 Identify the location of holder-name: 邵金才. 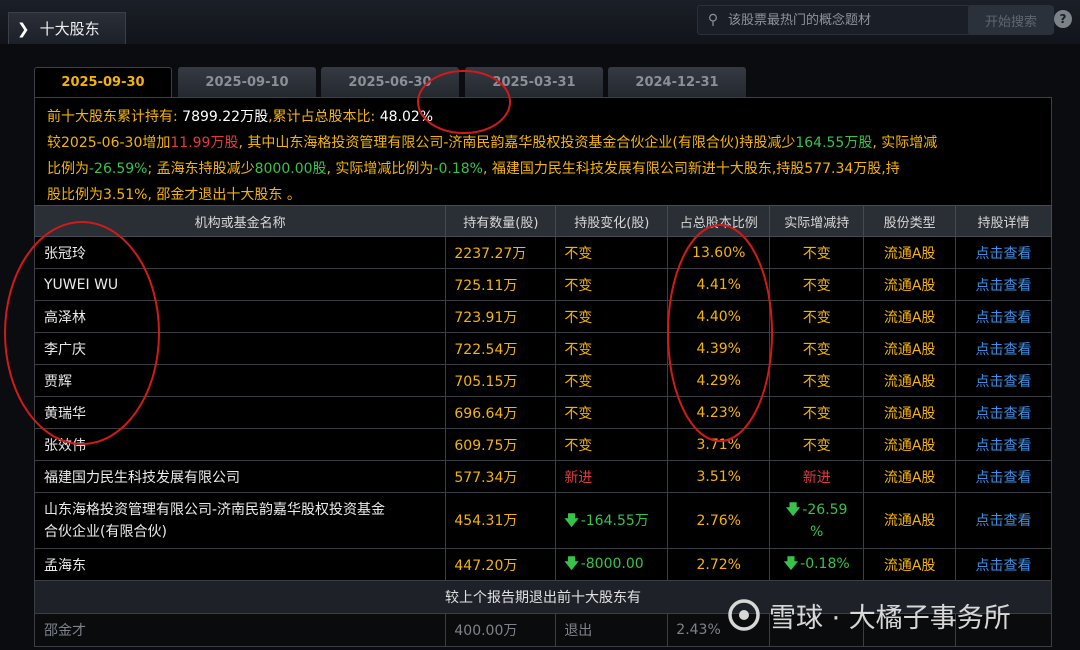
(240, 630).